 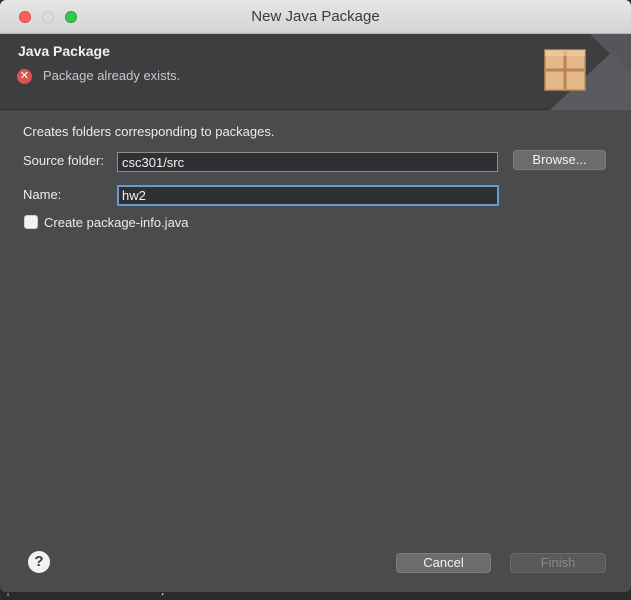 I want to click on wizard-title: Java Package, so click(x=64, y=51).